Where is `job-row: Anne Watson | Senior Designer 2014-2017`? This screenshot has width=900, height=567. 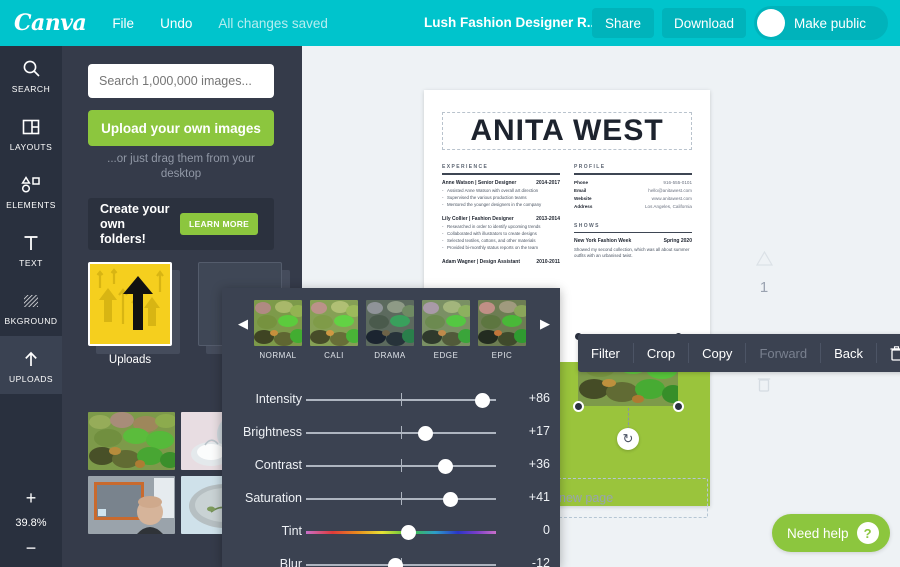
job-row: Anne Watson | Senior Designer 2014-2017 is located at coordinates (501, 183).